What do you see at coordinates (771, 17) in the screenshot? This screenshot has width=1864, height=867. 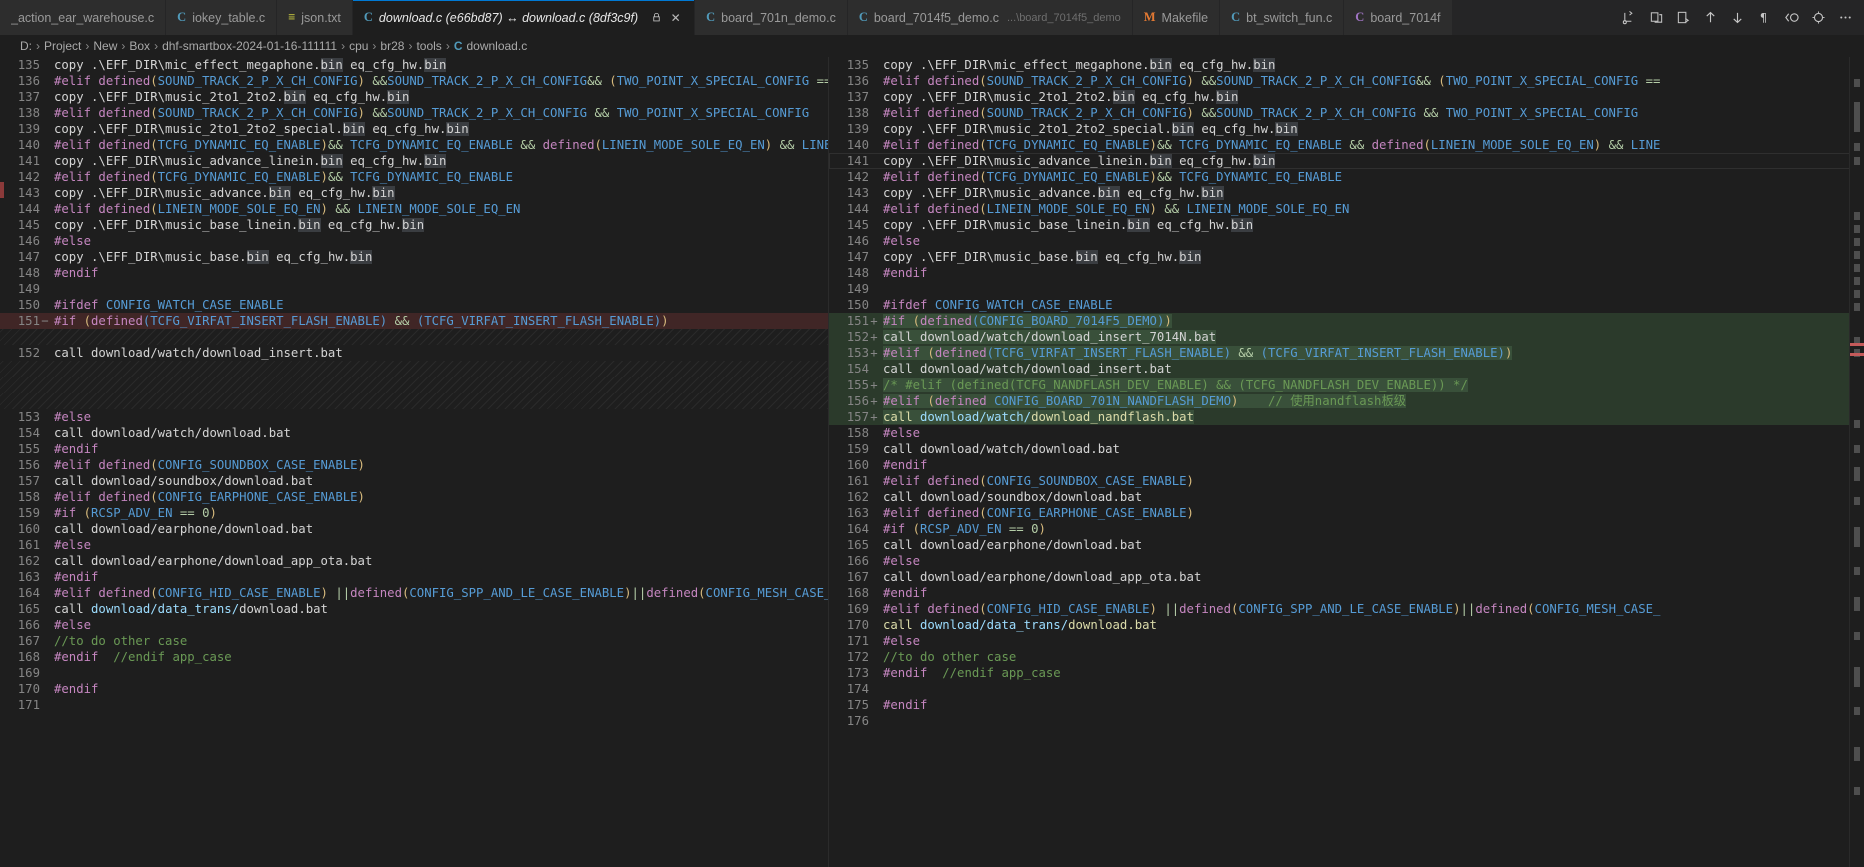 I see `editor-tab-4: Cboard_701n_demo.c` at bounding box center [771, 17].